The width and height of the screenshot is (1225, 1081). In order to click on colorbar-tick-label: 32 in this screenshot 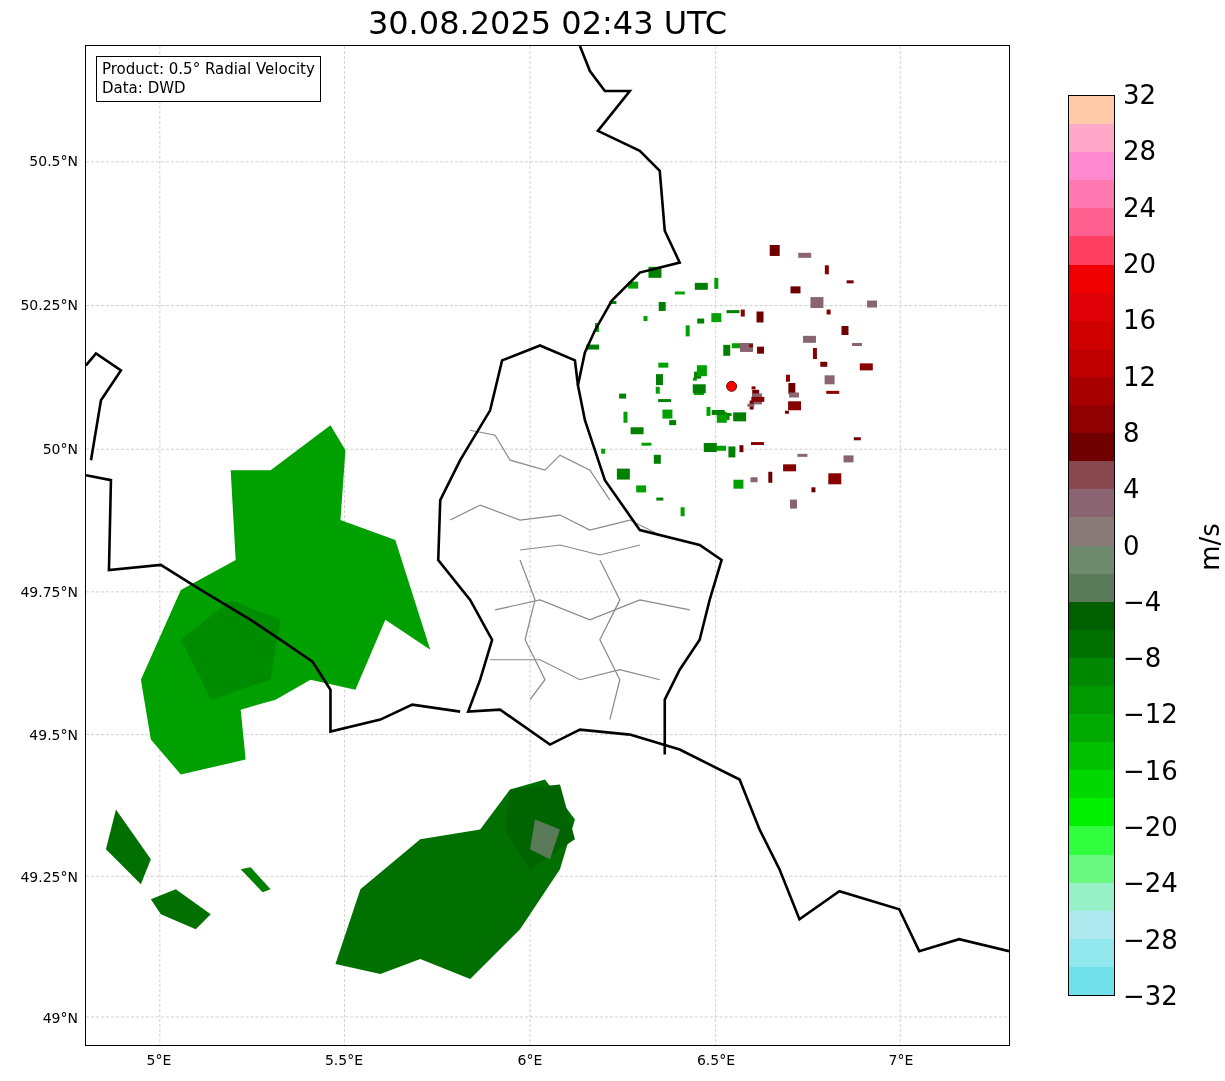, I will do `click(1140, 95)`.